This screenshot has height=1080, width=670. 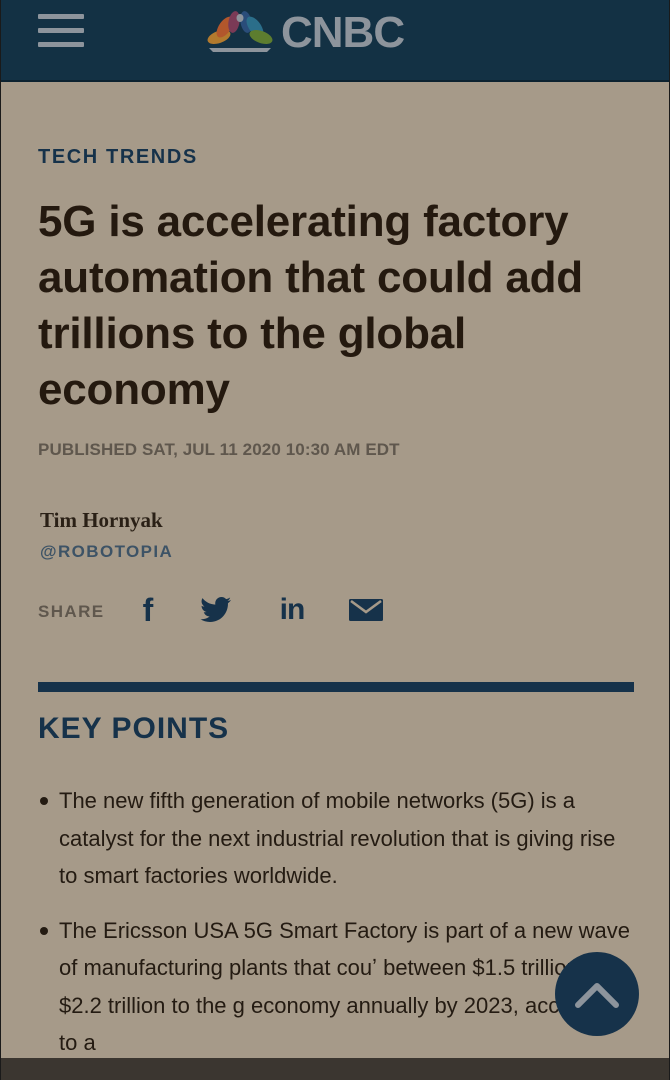 What do you see at coordinates (292, 610) in the screenshot?
I see `linkedin-icon: in` at bounding box center [292, 610].